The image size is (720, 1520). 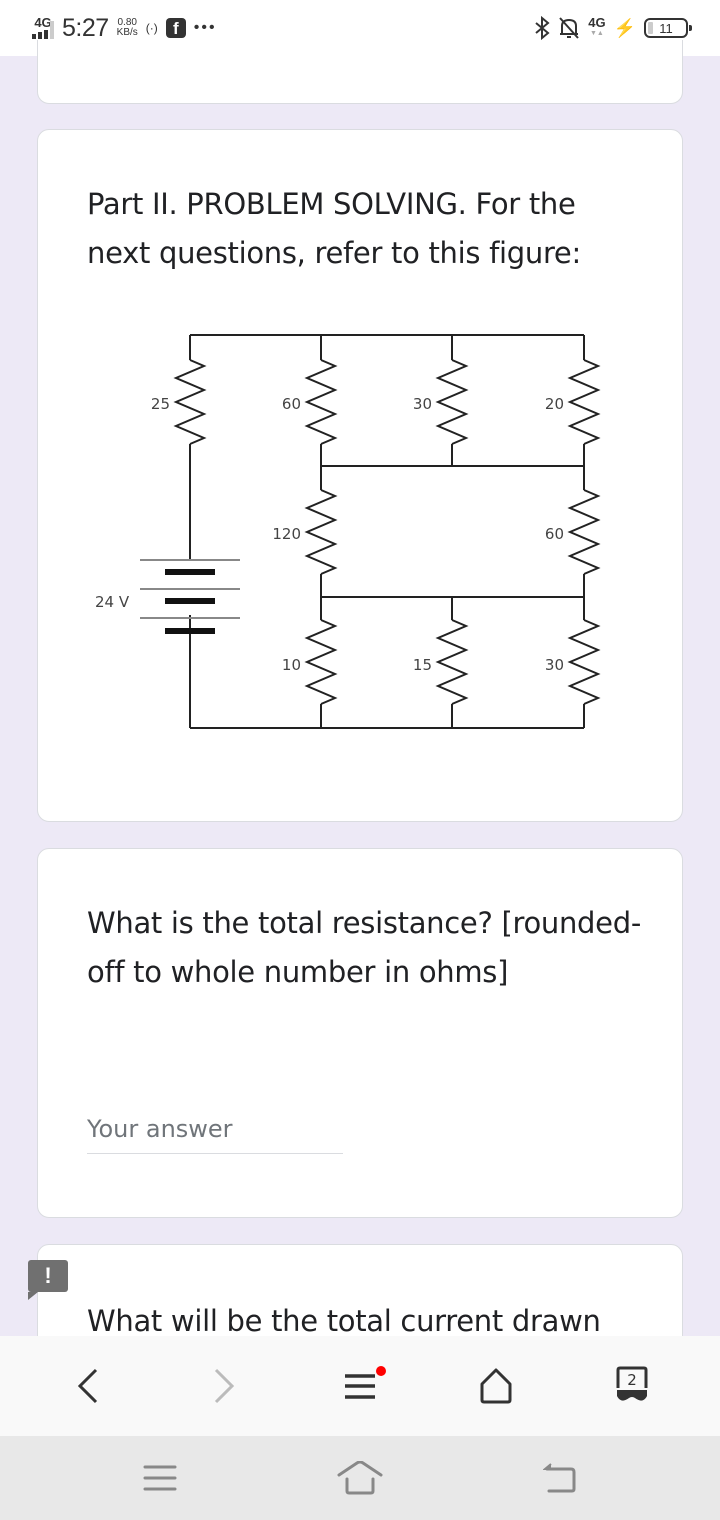 What do you see at coordinates (43, 27) in the screenshot?
I see `cellular-signal-icon: 4G` at bounding box center [43, 27].